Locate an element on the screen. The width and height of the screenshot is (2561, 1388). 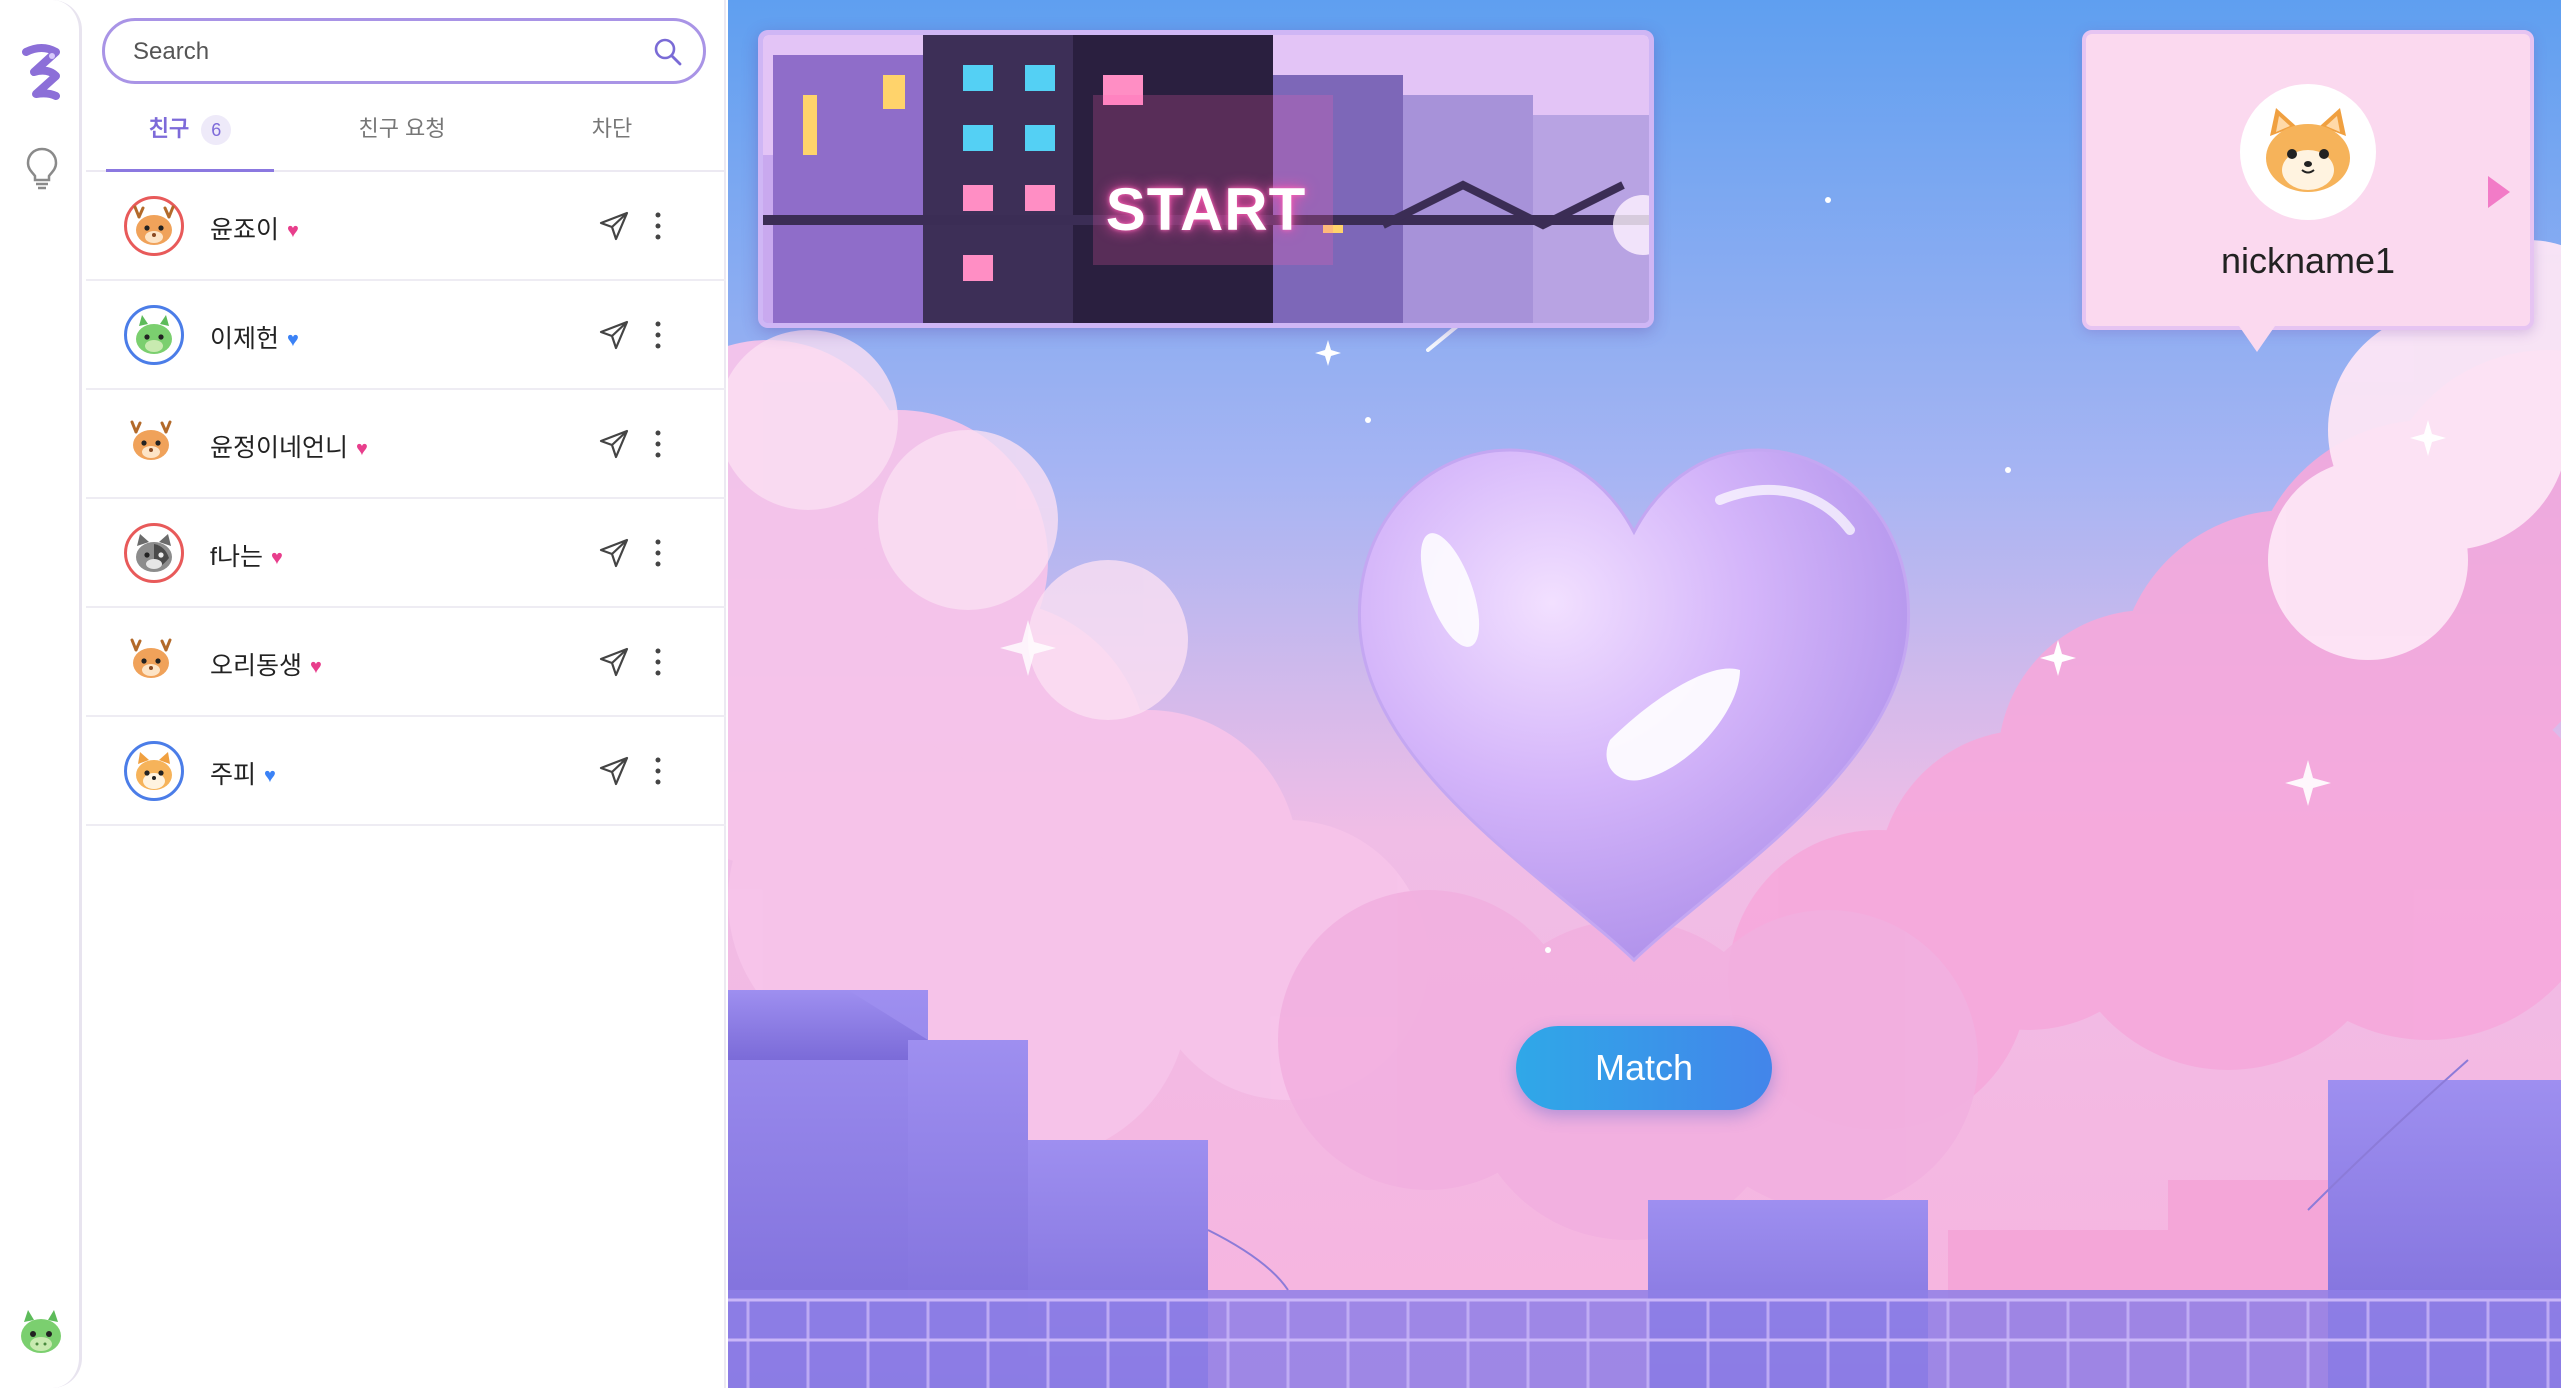
search-icon is located at coordinates (668, 52).